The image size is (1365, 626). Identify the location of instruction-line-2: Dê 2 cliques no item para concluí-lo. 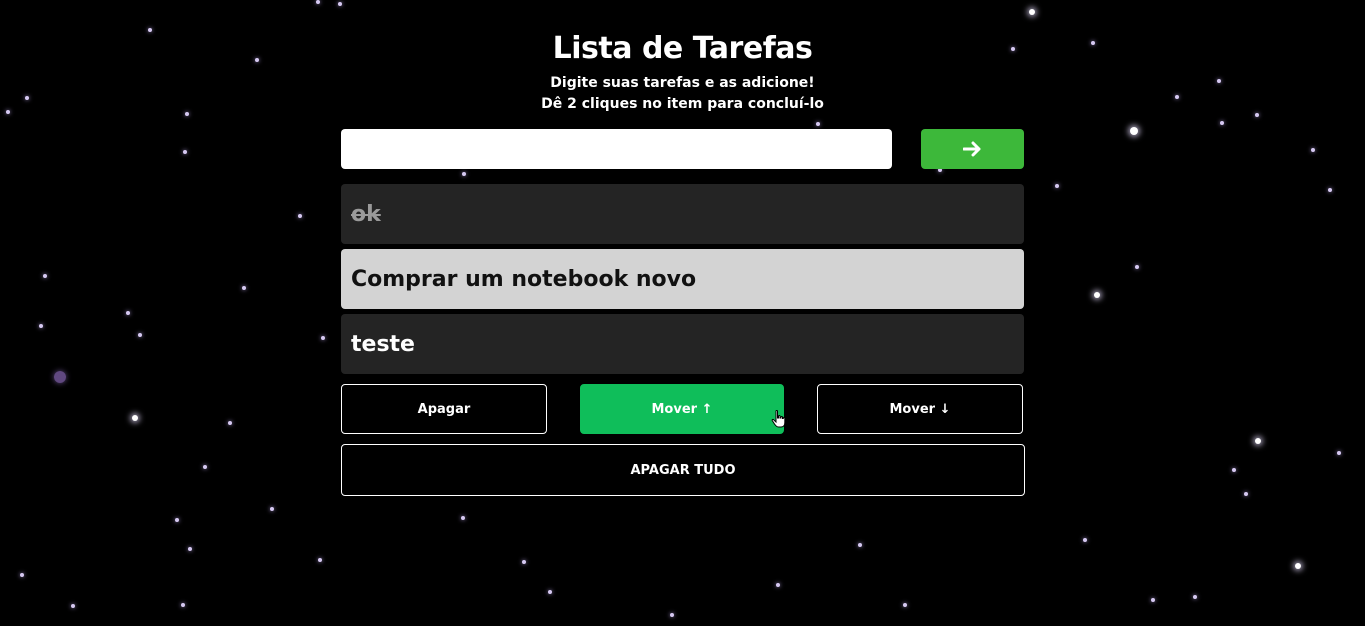
(682, 104).